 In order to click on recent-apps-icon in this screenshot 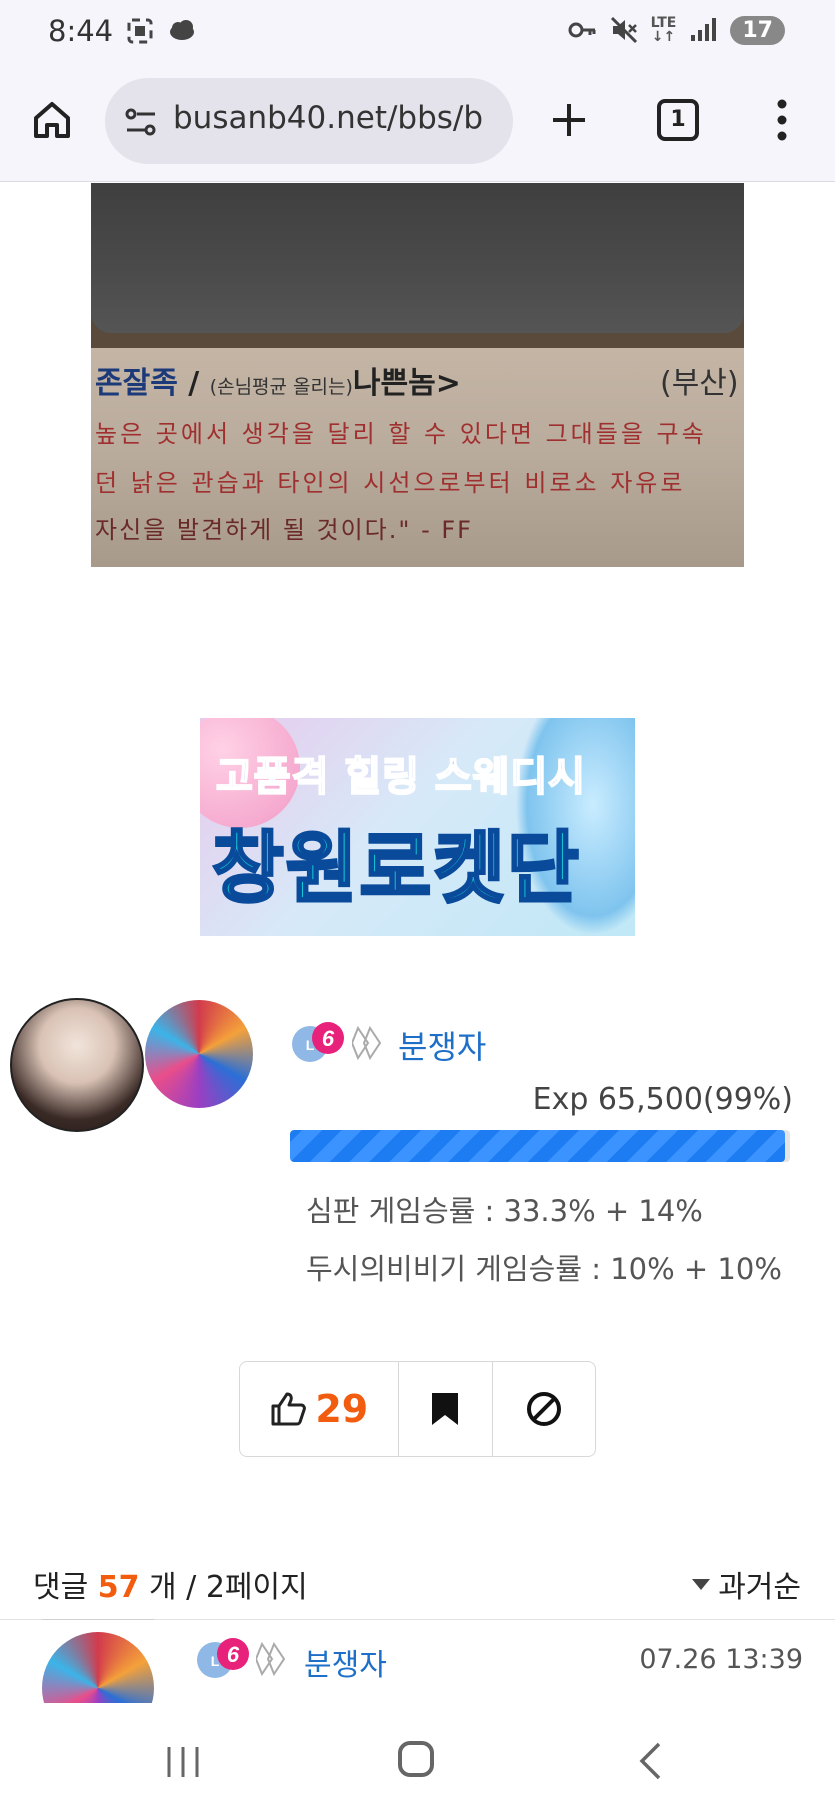, I will do `click(183, 1762)`.